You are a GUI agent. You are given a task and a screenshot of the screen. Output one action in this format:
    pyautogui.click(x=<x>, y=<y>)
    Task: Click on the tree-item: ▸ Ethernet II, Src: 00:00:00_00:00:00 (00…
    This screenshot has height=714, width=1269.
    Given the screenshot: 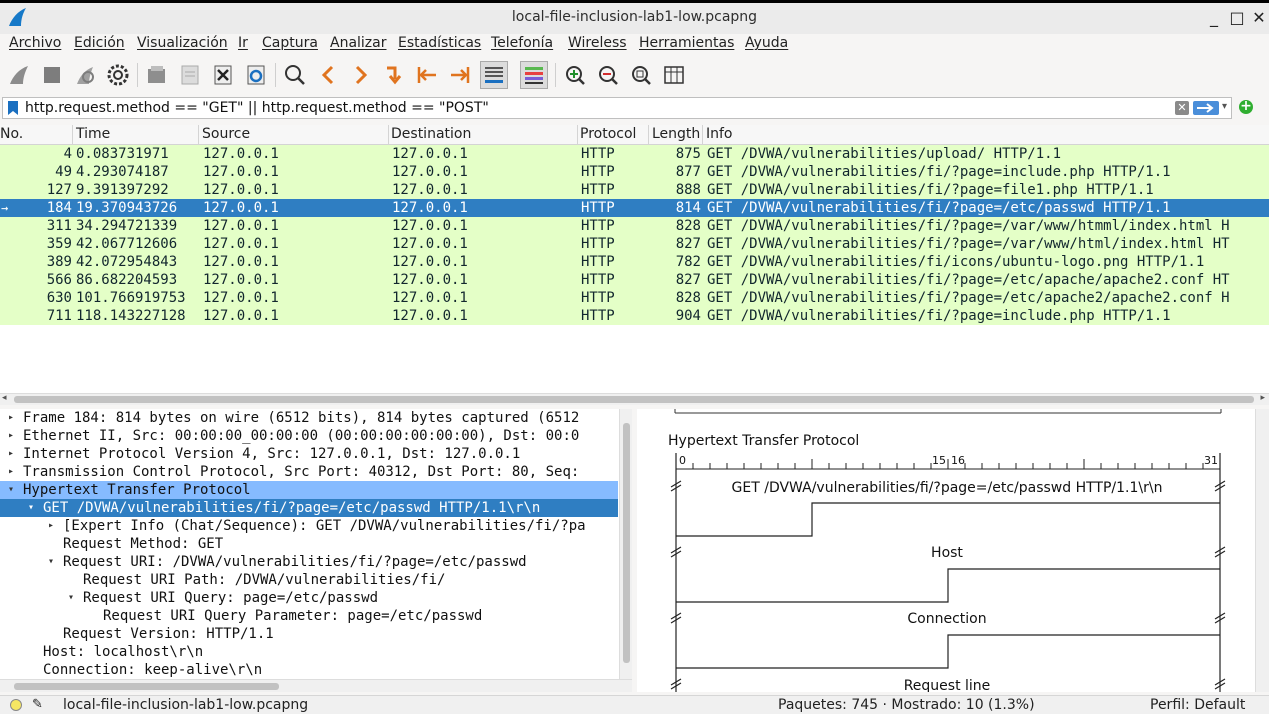 What is the action you would take?
    pyautogui.click(x=309, y=436)
    